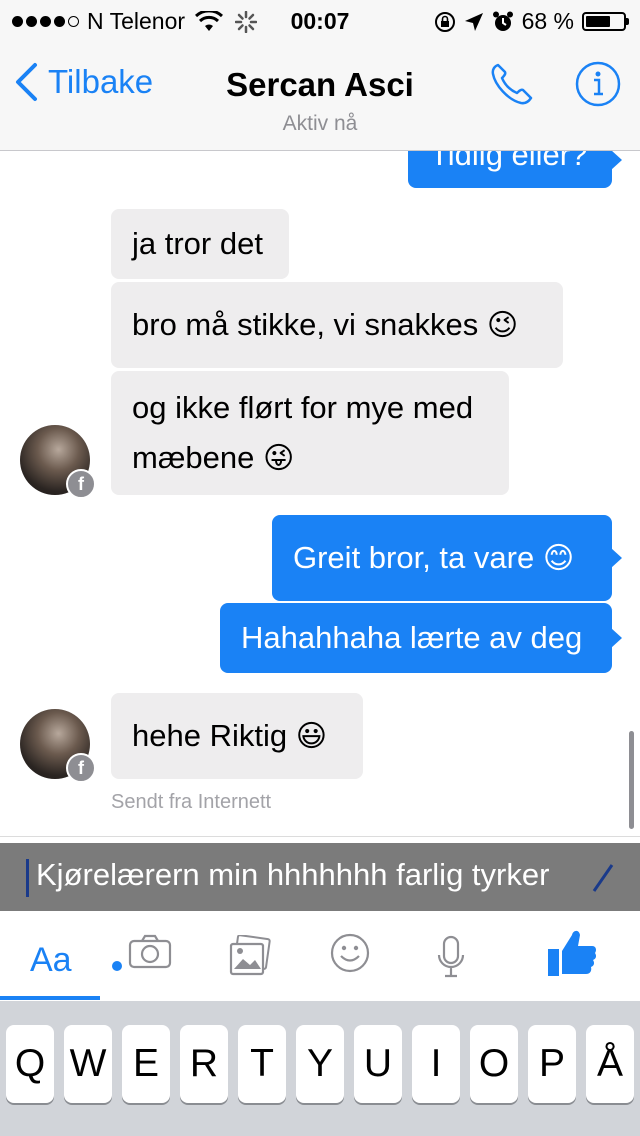  I want to click on key-t: T, so click(262, 1064).